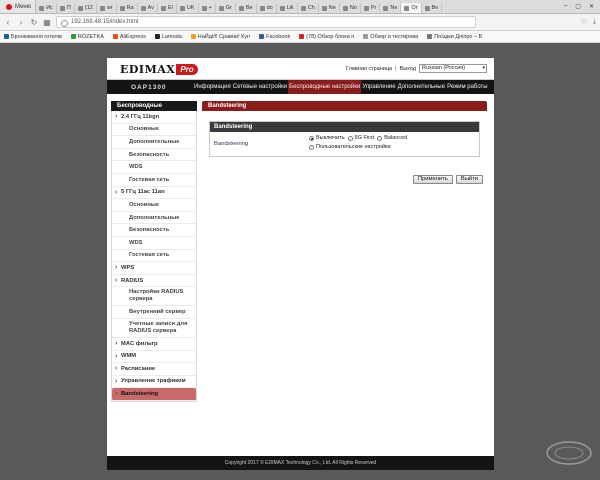 Image resolution: width=600 pixels, height=480 pixels. Describe the element at coordinates (212, 87) in the screenshot. I see `nav-item: Информация` at that location.